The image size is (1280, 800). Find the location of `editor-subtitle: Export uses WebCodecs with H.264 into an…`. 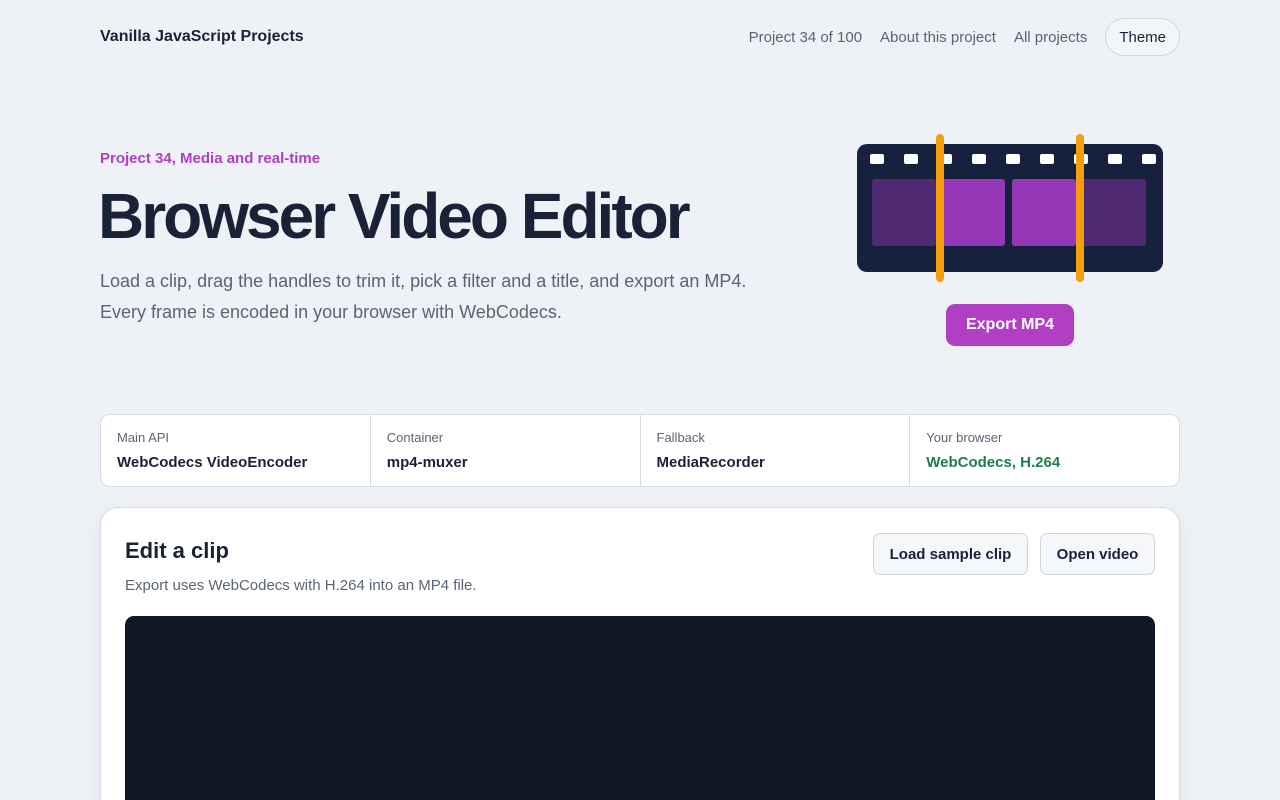

editor-subtitle: Export uses WebCodecs with H.264 into an… is located at coordinates (301, 585).